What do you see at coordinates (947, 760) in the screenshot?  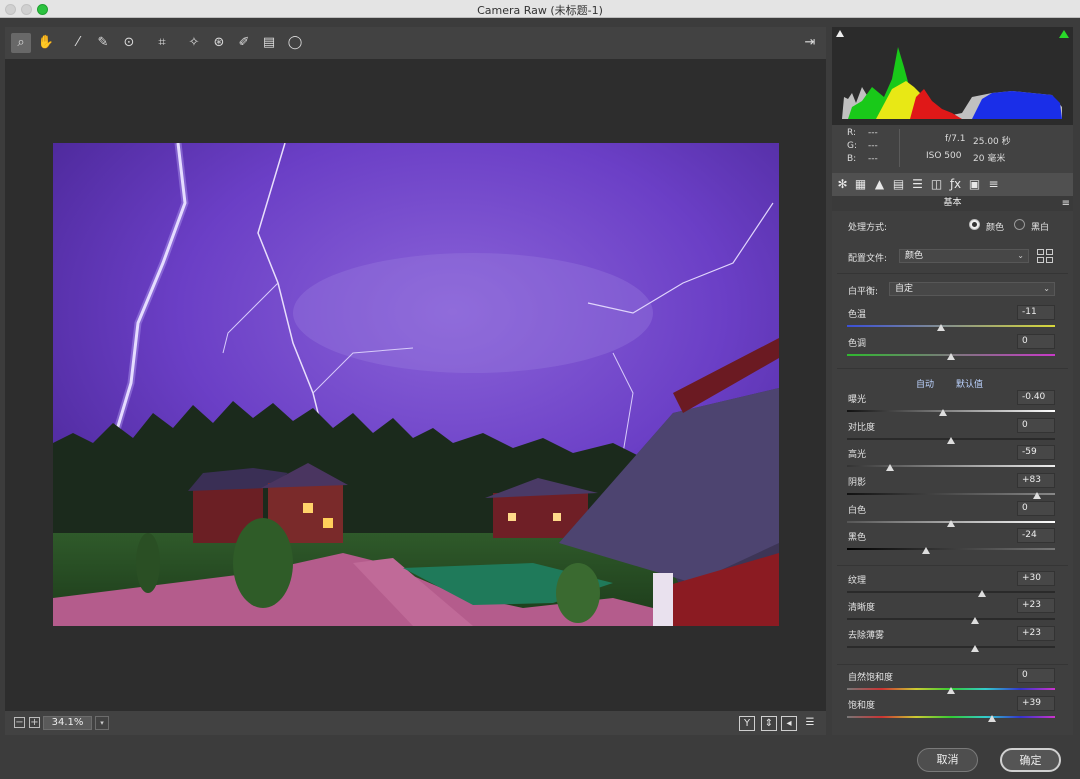 I see `cancel-button: 取消` at bounding box center [947, 760].